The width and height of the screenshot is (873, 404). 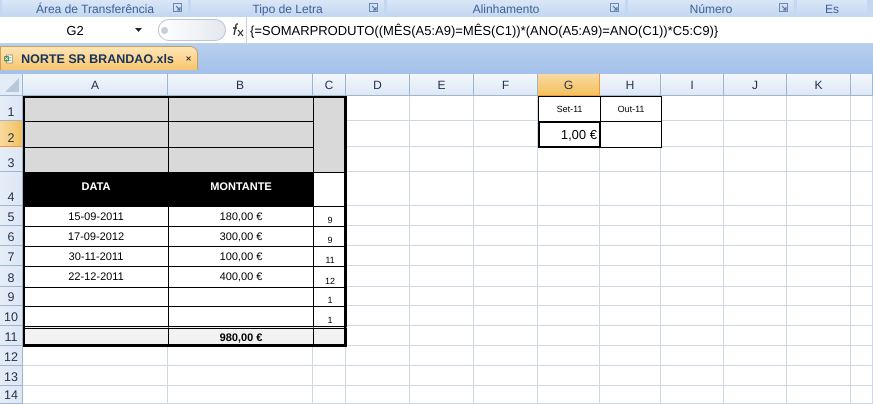 What do you see at coordinates (819, 85) in the screenshot?
I see `column-header: K` at bounding box center [819, 85].